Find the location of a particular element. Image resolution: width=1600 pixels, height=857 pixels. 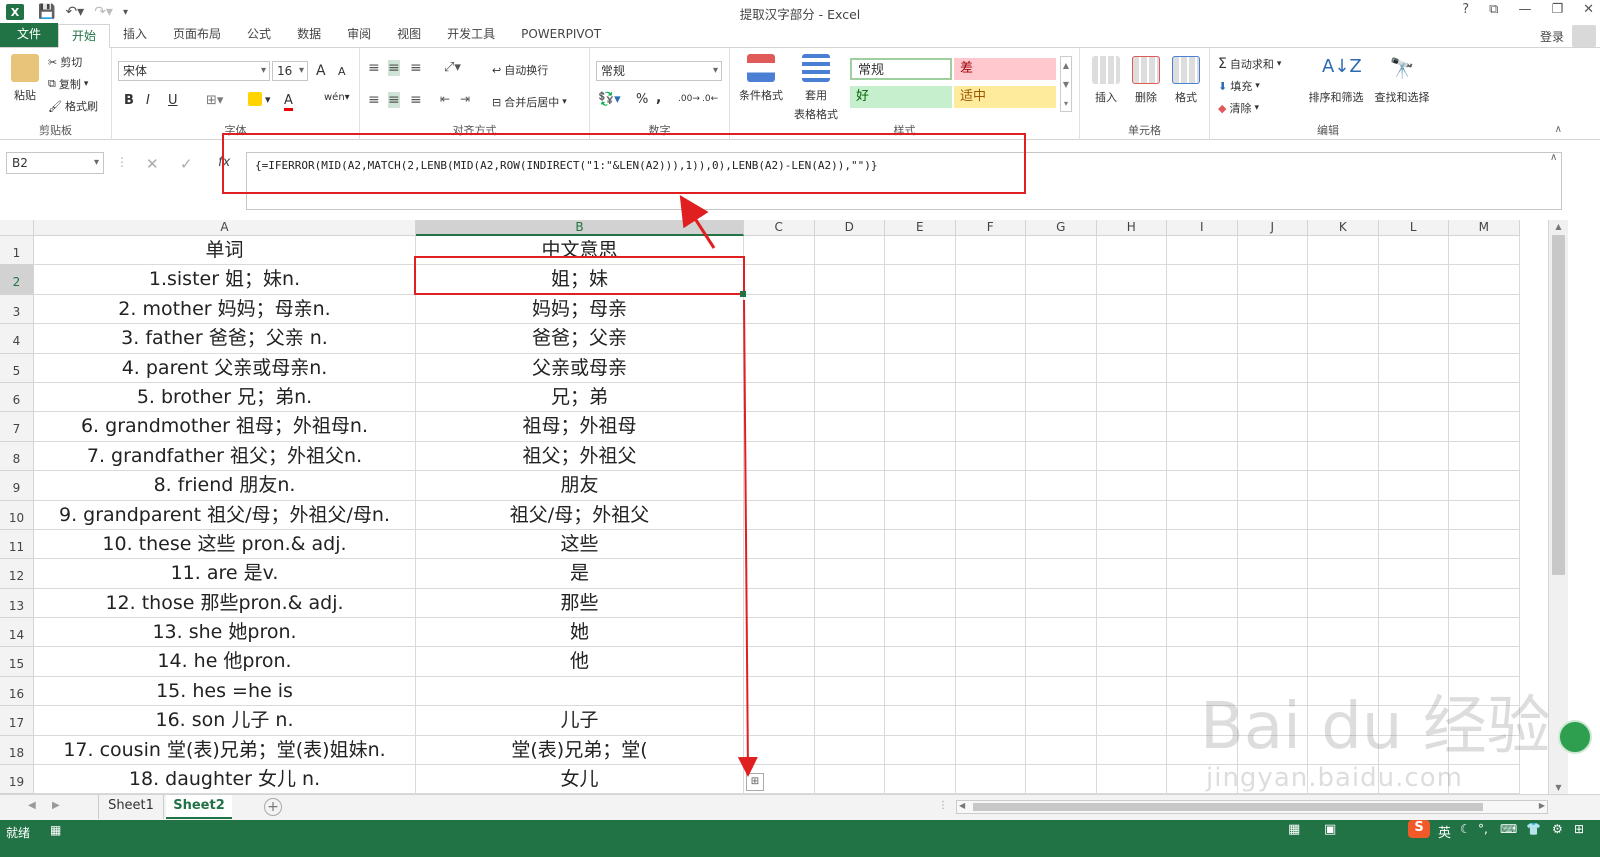

close-button: ✕ is located at coordinates (1588, 9).